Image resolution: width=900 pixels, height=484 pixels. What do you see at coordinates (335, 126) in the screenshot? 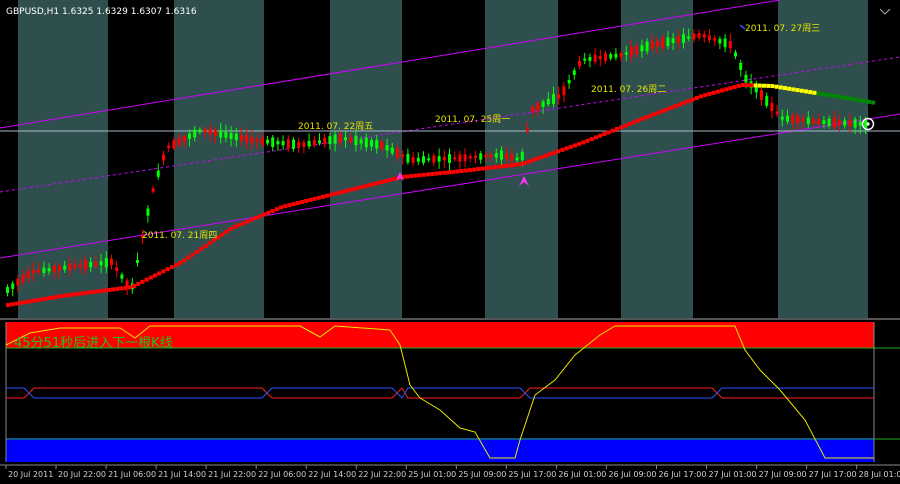
I see `annotation-date-label: 2011. 07. 22周五` at bounding box center [335, 126].